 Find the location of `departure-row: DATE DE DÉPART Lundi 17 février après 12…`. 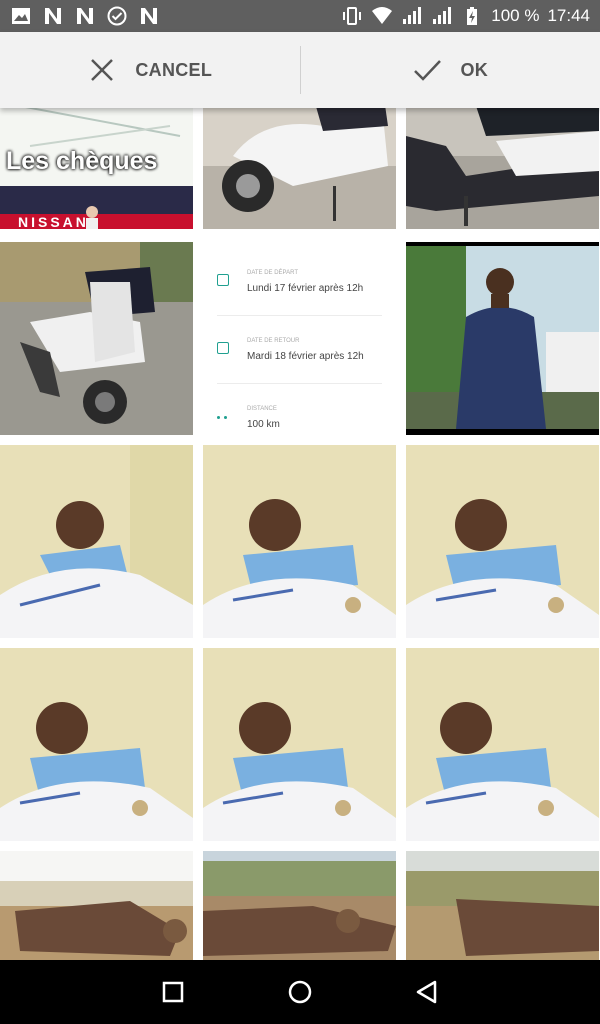

departure-row: DATE DE DÉPART Lundi 17 février après 12… is located at coordinates (299, 284).